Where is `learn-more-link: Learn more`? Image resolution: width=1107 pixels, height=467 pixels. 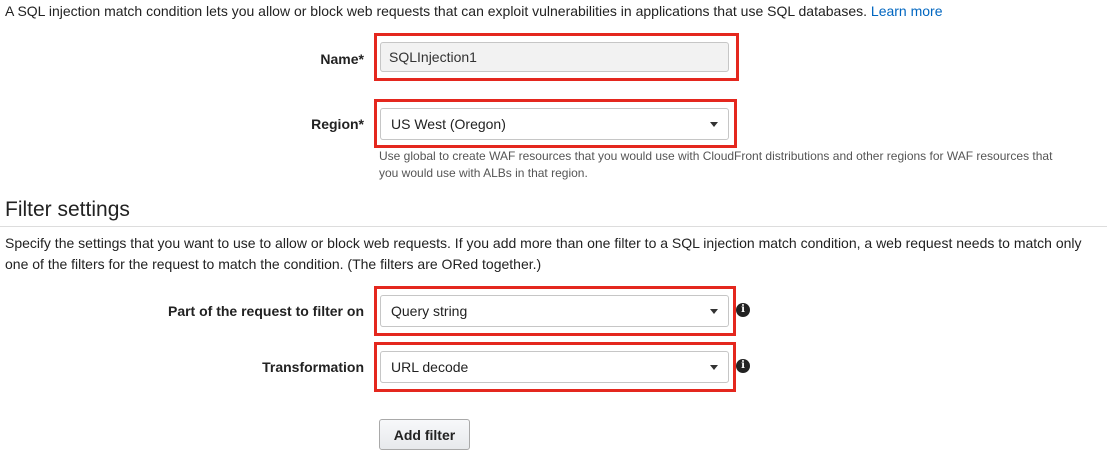
learn-more-link: Learn more is located at coordinates (907, 11).